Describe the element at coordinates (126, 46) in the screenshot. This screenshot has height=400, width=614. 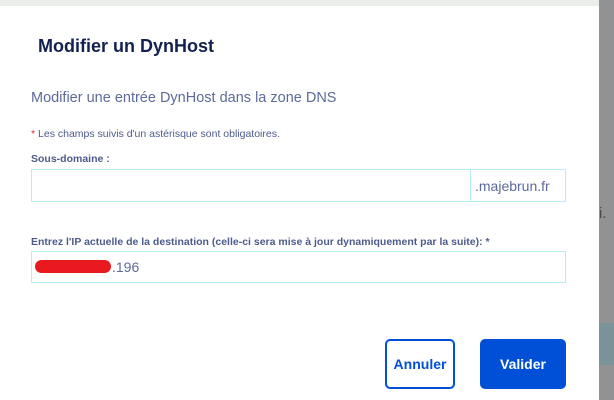
I see `modal-title: Modifier un DynHost` at that location.